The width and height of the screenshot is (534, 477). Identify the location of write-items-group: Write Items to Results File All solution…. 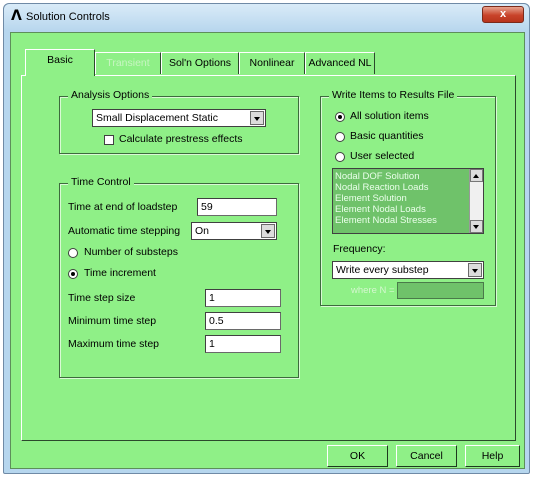
(408, 197).